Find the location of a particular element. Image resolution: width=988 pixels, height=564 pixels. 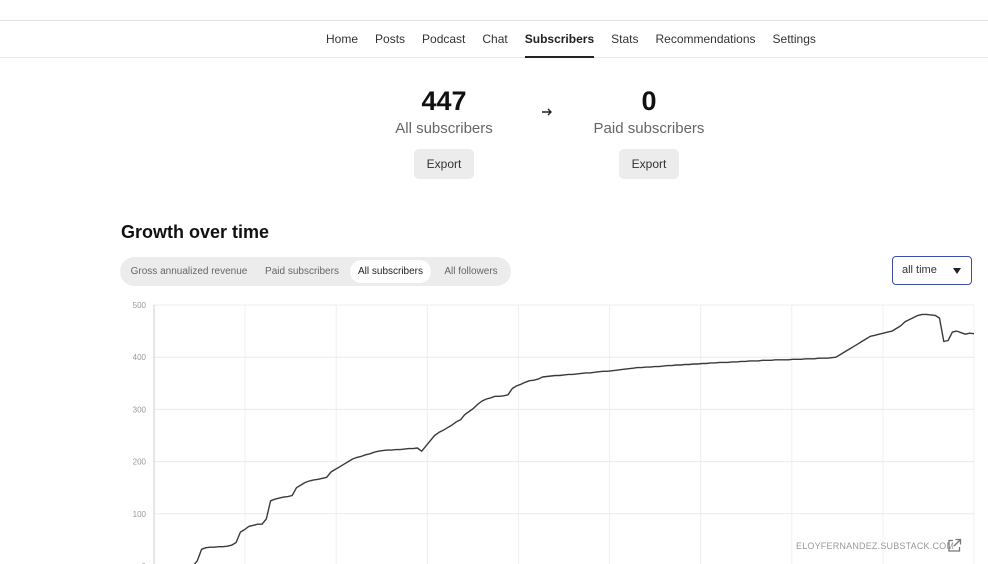

y-tick-label: 300 is located at coordinates (140, 409).